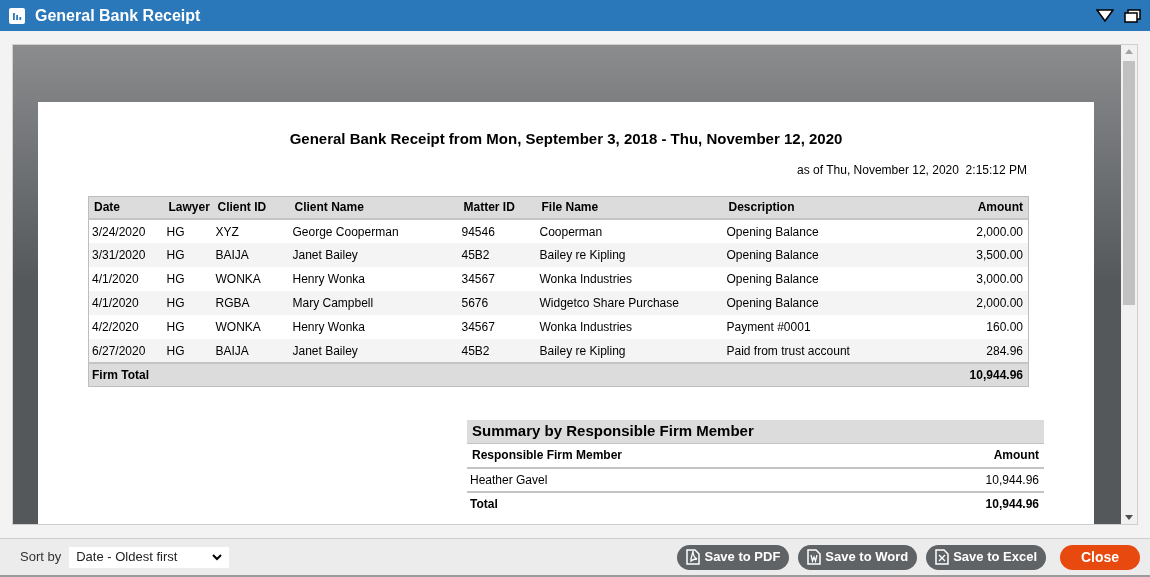  What do you see at coordinates (823, 207) in the screenshot?
I see `column-header: Description` at bounding box center [823, 207].